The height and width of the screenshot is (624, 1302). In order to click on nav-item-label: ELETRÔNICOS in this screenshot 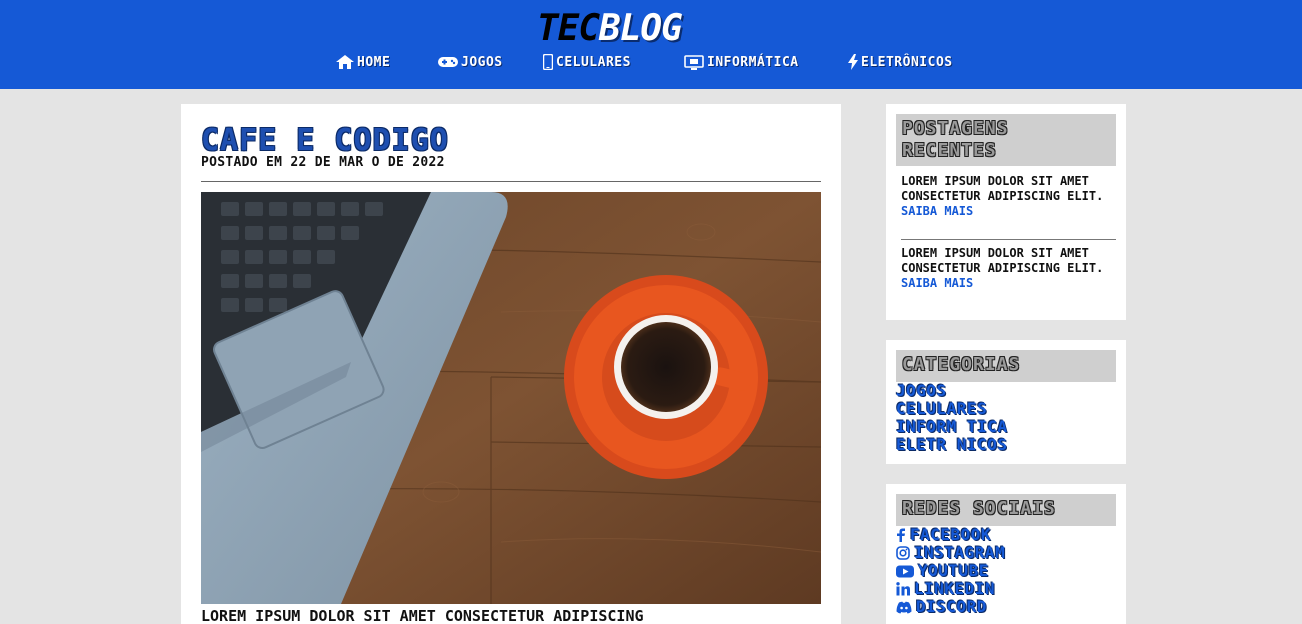, I will do `click(907, 62)`.